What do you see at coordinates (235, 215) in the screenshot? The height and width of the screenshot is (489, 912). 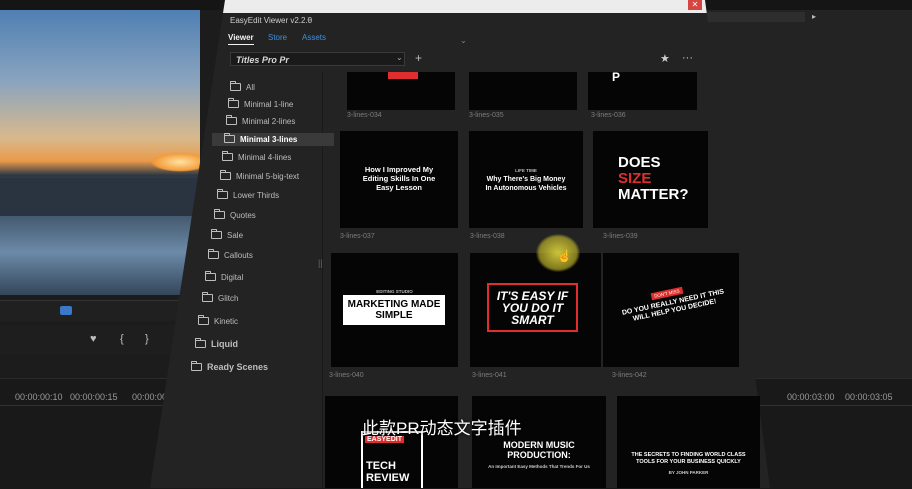 I see `folder-quotes: Quotes` at bounding box center [235, 215].